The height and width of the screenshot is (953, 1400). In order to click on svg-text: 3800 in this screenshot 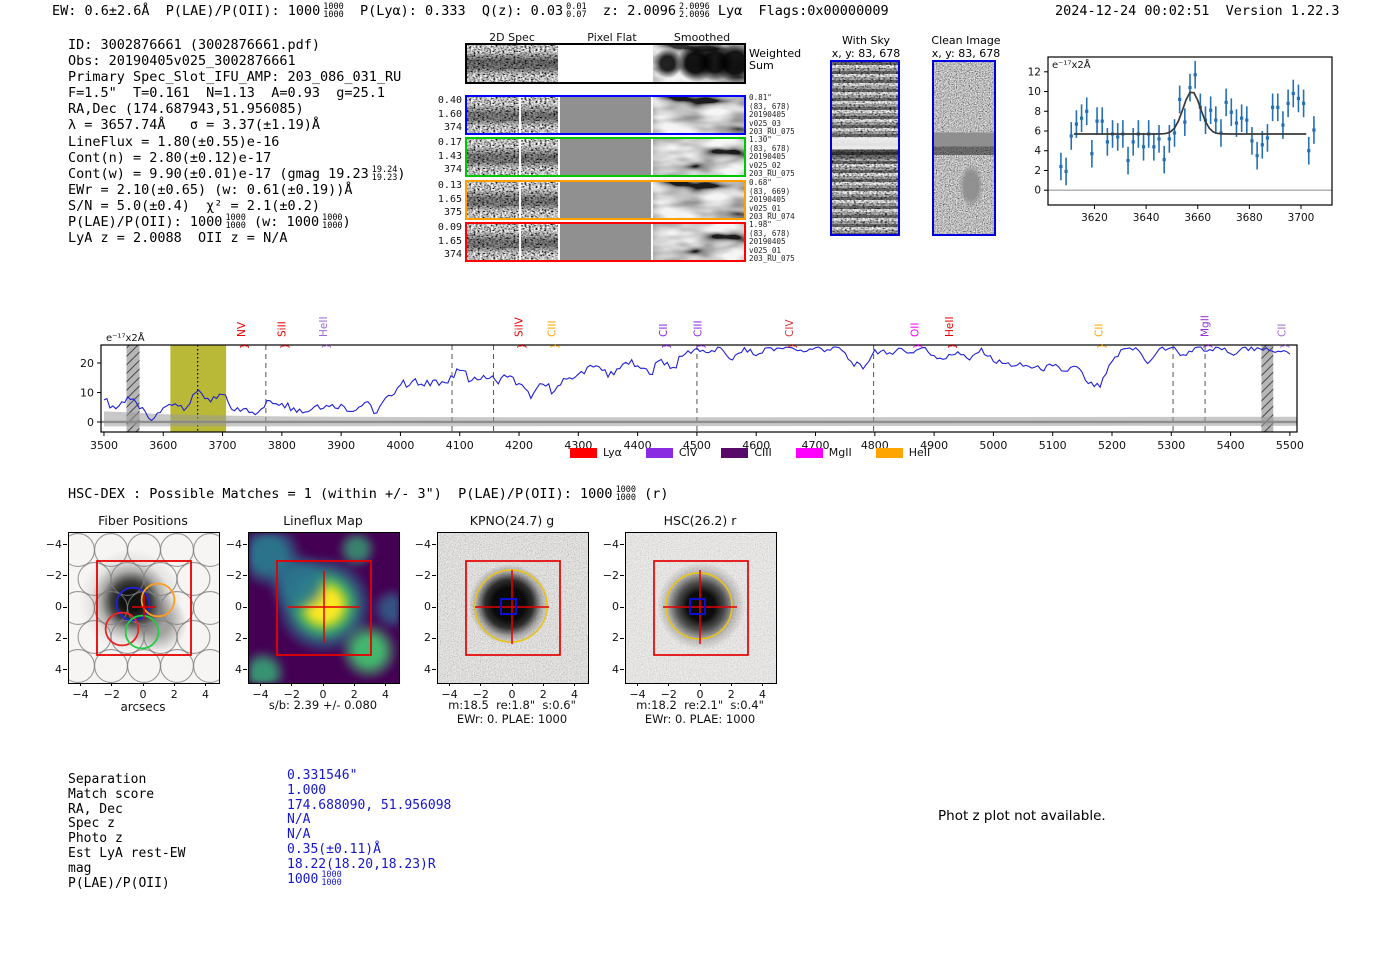, I will do `click(282, 445)`.